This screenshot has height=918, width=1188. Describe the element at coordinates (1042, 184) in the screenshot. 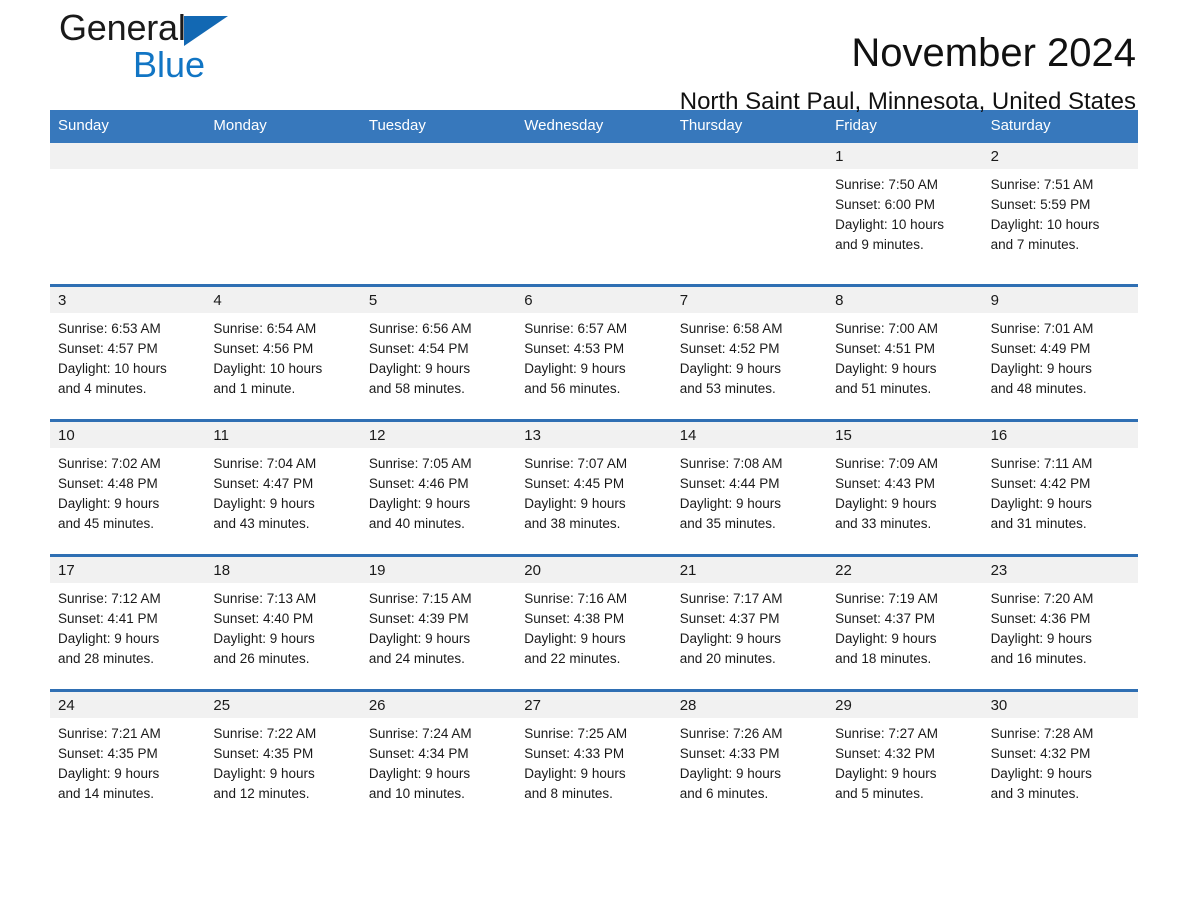

I see `sunrise-time: Sunrise: 7:51 AM` at that location.